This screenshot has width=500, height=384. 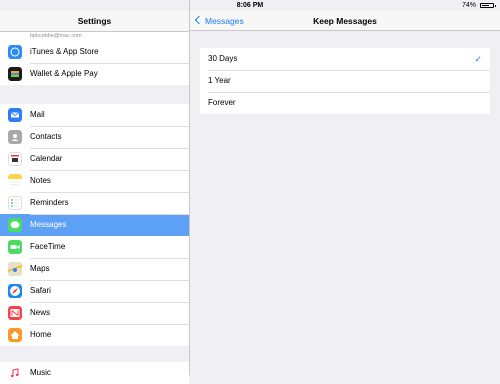 What do you see at coordinates (37, 114) in the screenshot?
I see `sidebar-item-label: Mail` at bounding box center [37, 114].